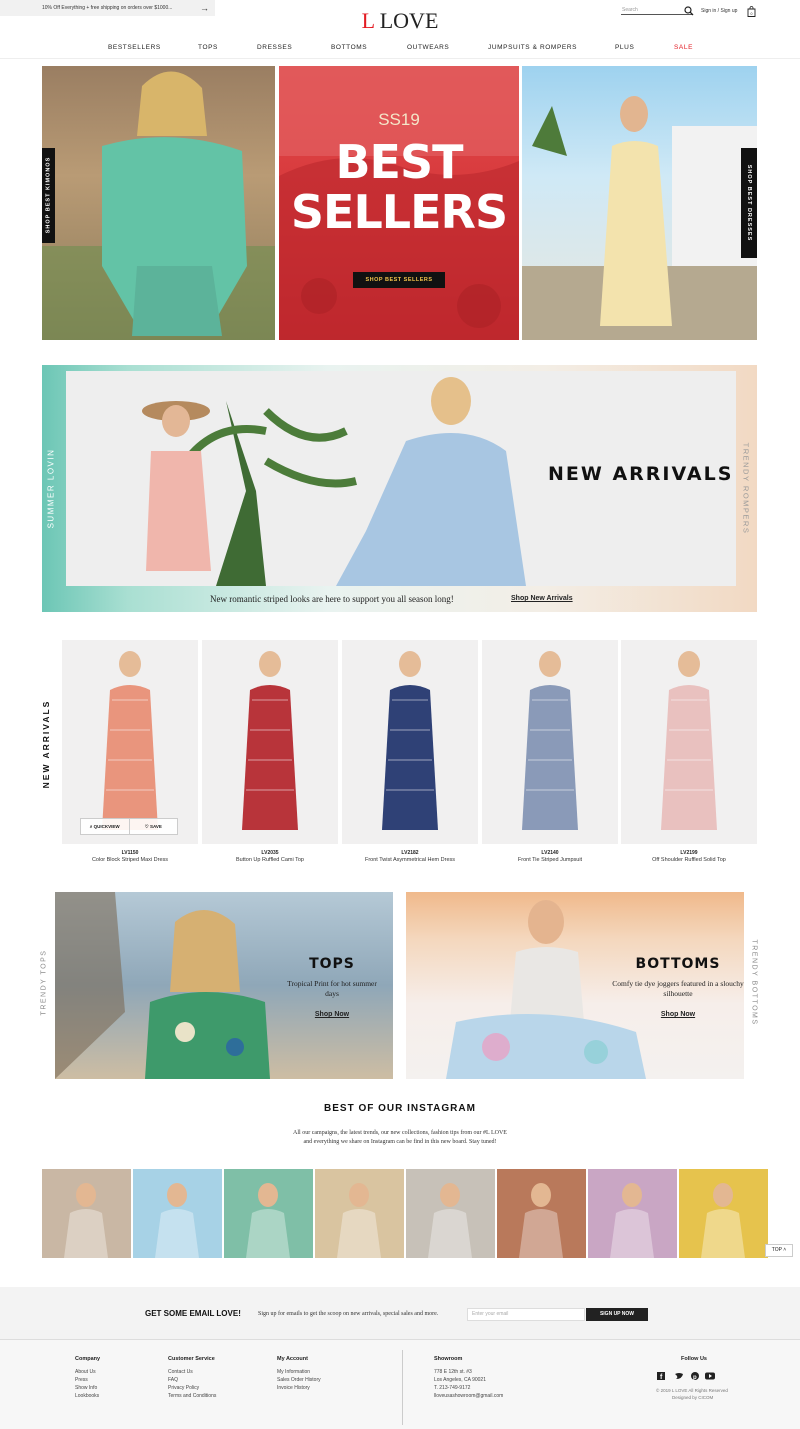 This screenshot has width=800, height=1429. What do you see at coordinates (400, 21) in the screenshot?
I see `site-logo: L LOVE` at bounding box center [400, 21].